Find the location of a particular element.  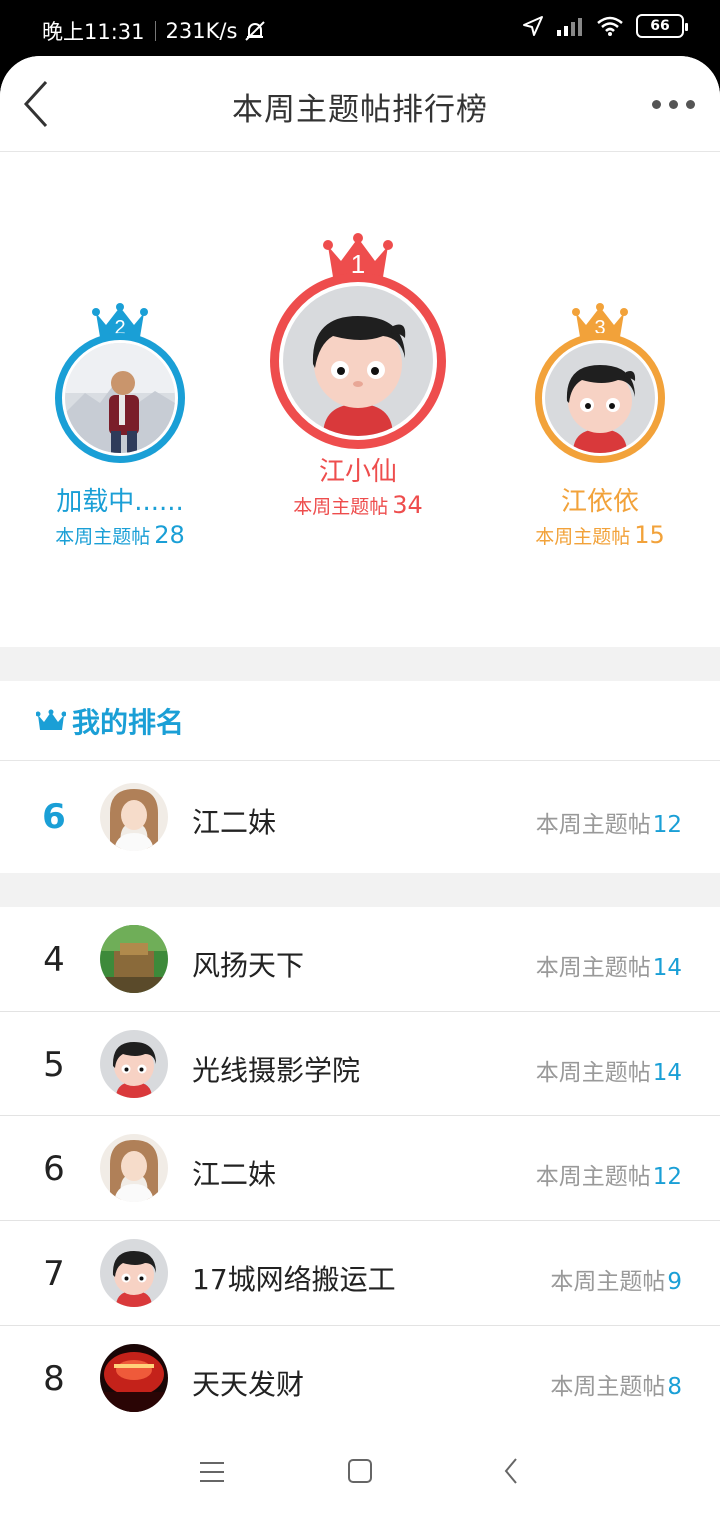

page-title: 本周主题帖排行榜 is located at coordinates (360, 110).